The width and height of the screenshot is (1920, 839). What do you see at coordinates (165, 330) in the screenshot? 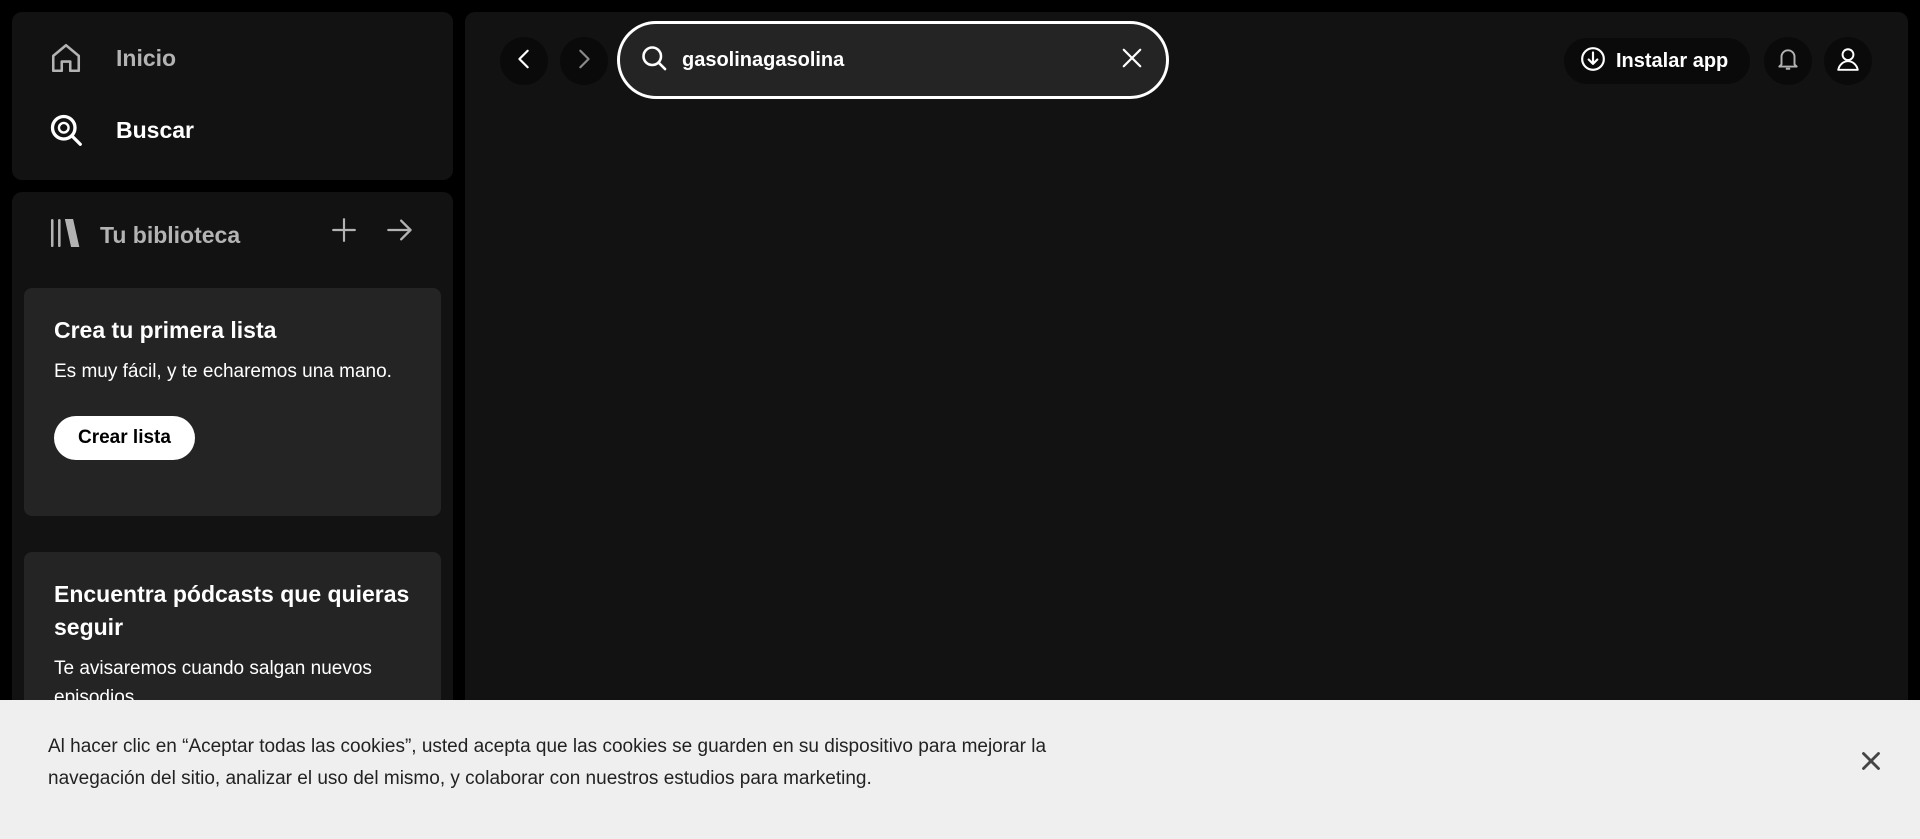
I see `card-title: Crea tu primera lista` at bounding box center [165, 330].